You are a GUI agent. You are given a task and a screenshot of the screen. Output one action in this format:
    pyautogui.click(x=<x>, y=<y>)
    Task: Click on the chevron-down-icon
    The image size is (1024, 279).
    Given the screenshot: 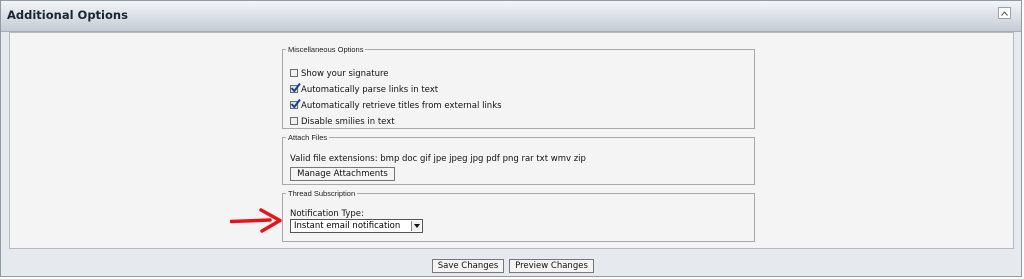 What is the action you would take?
    pyautogui.click(x=416, y=226)
    